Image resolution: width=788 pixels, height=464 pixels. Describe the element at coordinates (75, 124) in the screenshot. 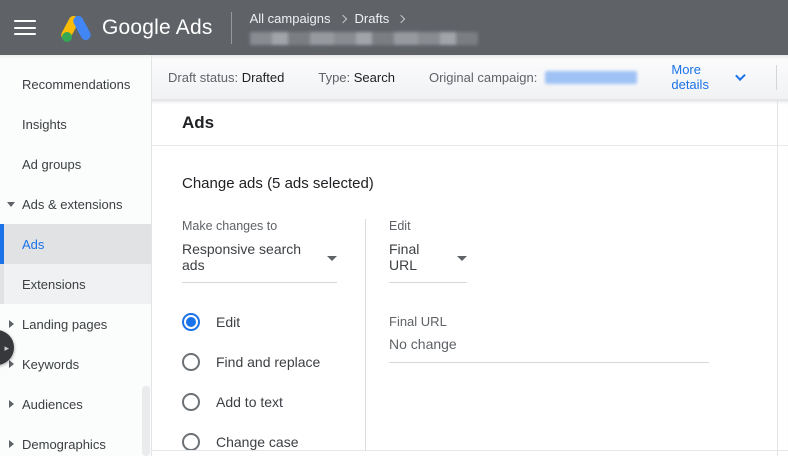

I see `sidebar-item-insights: Insights` at that location.